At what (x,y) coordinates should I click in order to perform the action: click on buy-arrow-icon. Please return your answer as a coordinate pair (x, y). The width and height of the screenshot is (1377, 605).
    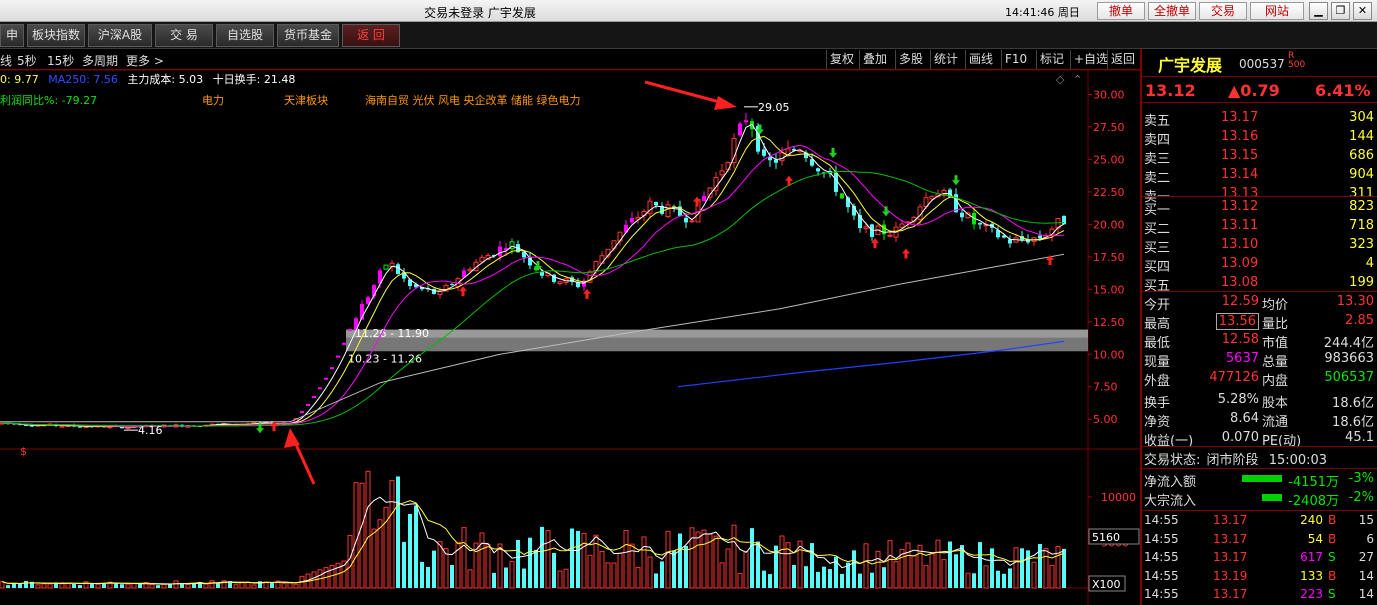
    Looking at the image, I should click on (463, 291).